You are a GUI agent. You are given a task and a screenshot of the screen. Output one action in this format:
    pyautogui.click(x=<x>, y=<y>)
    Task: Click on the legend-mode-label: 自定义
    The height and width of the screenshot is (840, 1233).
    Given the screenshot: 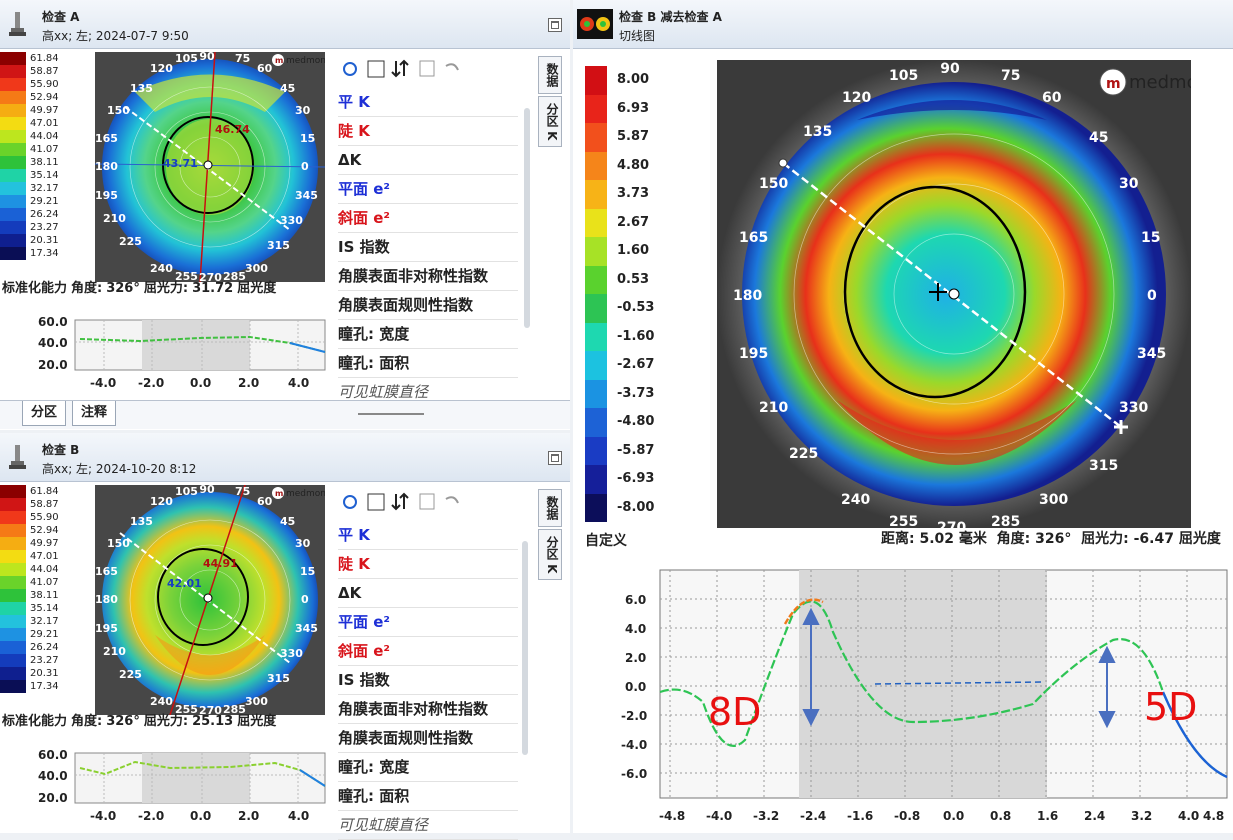 What is the action you would take?
    pyautogui.click(x=606, y=540)
    